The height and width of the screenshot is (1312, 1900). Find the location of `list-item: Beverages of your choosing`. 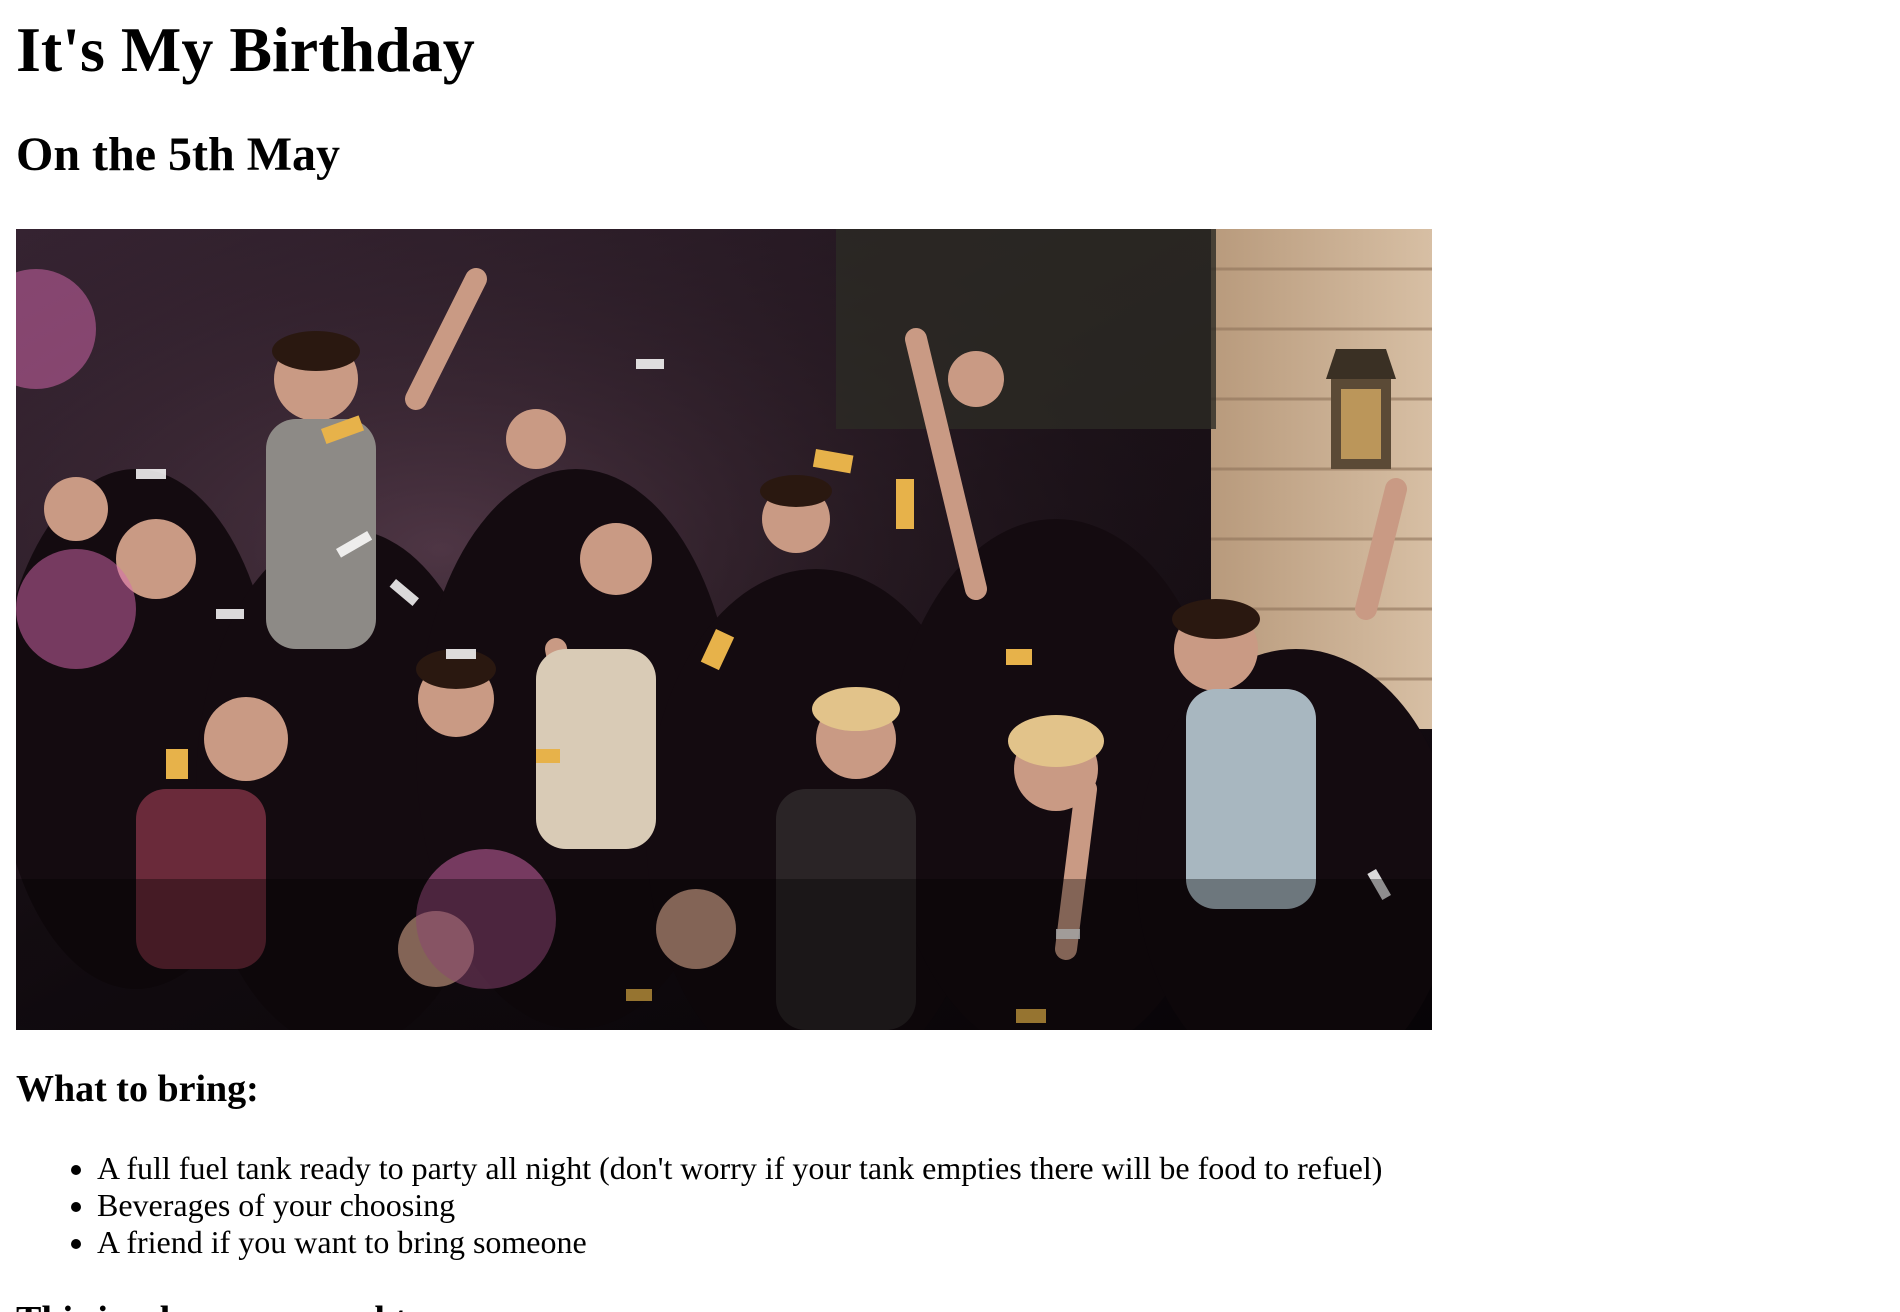

list-item: Beverages of your choosing is located at coordinates (990, 1205).